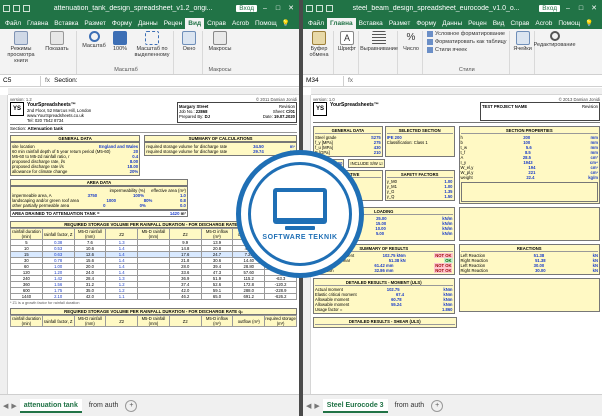  I want to click on left-name-box: C5, so click(22, 80).